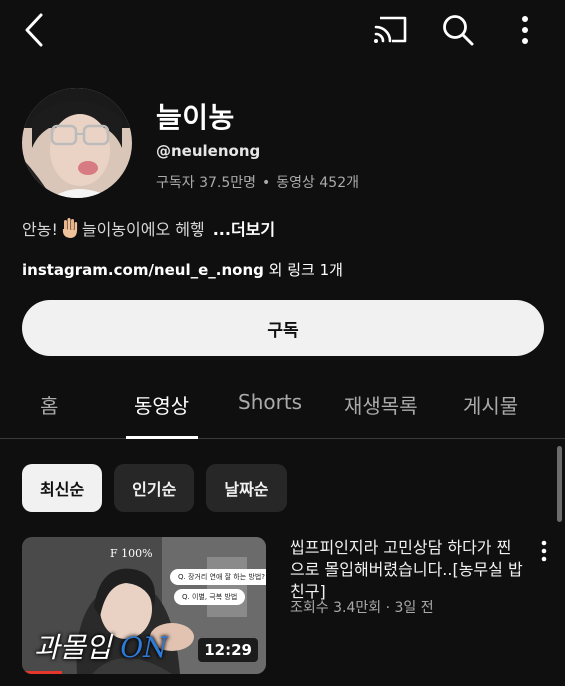 This screenshot has width=565, height=686. I want to click on subscribe-button: 구독, so click(283, 328).